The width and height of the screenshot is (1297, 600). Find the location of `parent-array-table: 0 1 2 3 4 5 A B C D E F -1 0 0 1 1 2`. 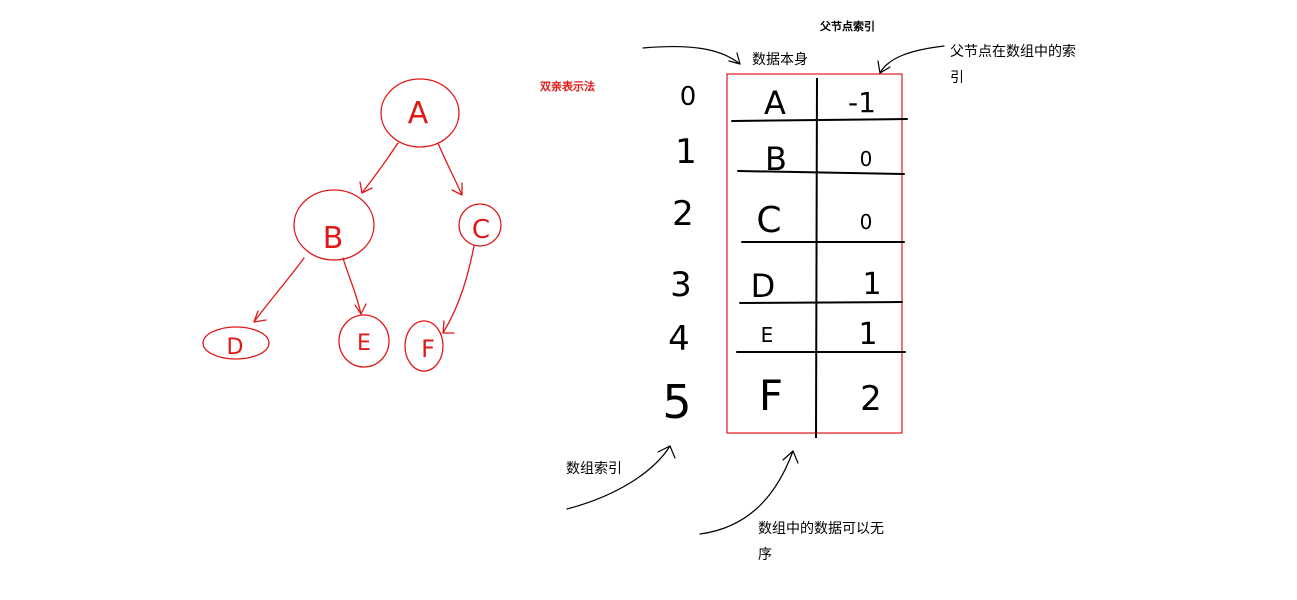

parent-array-table: 0 1 2 3 4 5 A B C D E F -1 0 0 1 1 2 is located at coordinates (785, 256).